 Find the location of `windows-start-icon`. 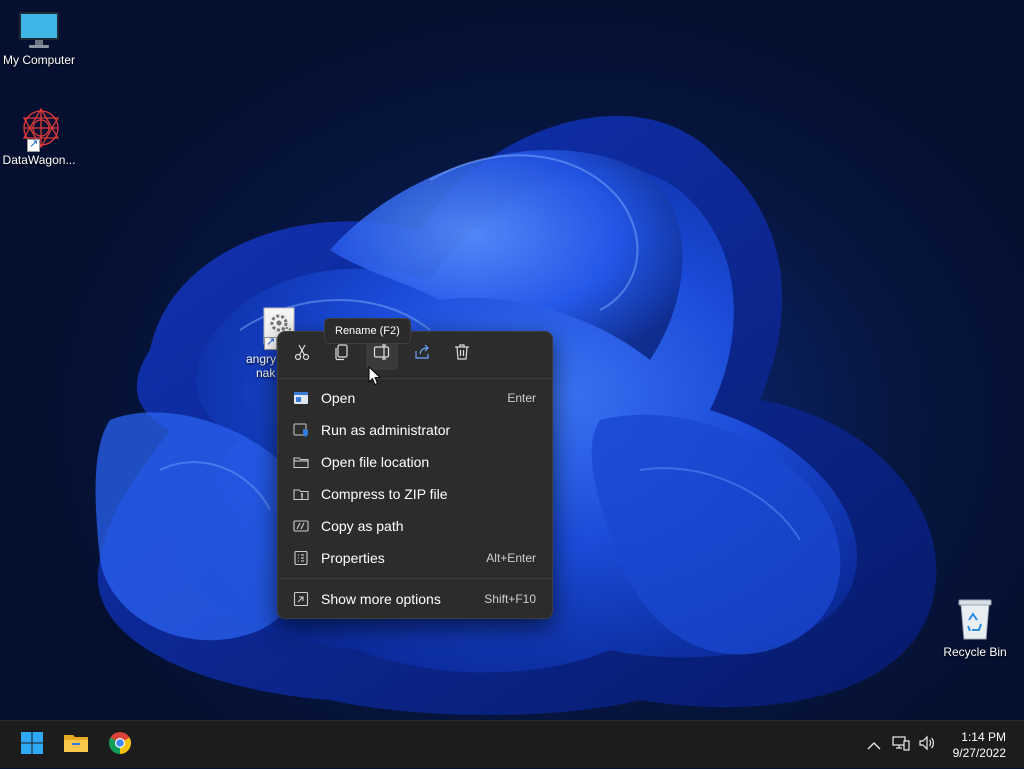

windows-start-icon is located at coordinates (32, 745).